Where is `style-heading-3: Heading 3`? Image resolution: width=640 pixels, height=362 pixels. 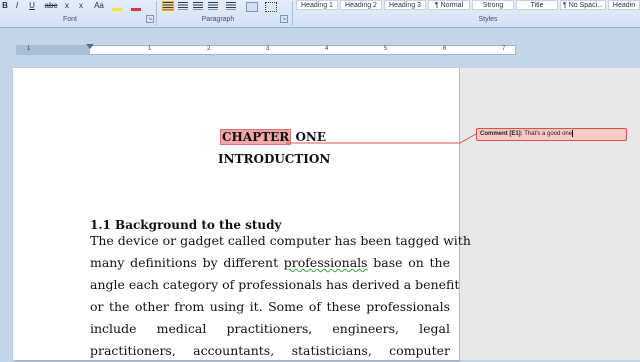 style-heading-3: Heading 3 is located at coordinates (405, 5).